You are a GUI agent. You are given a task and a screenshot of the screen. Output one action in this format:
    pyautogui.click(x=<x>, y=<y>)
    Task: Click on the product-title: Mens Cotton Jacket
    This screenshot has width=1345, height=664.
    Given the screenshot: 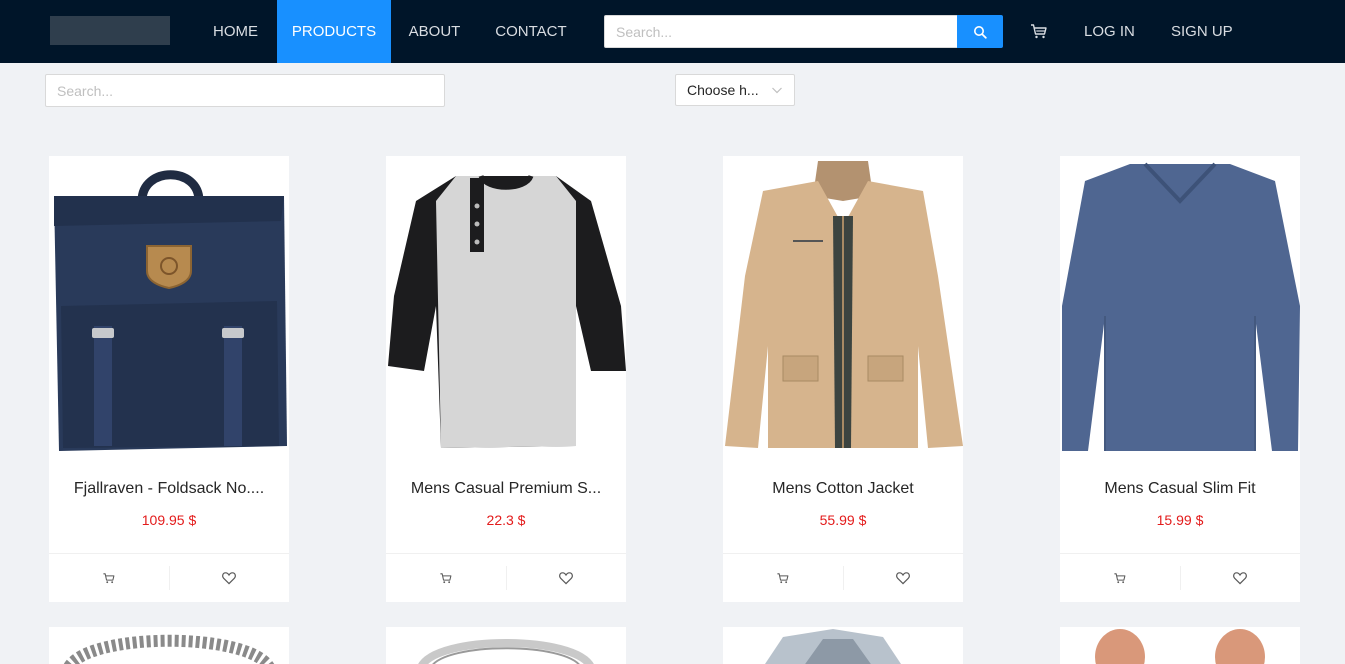 What is the action you would take?
    pyautogui.click(x=843, y=489)
    